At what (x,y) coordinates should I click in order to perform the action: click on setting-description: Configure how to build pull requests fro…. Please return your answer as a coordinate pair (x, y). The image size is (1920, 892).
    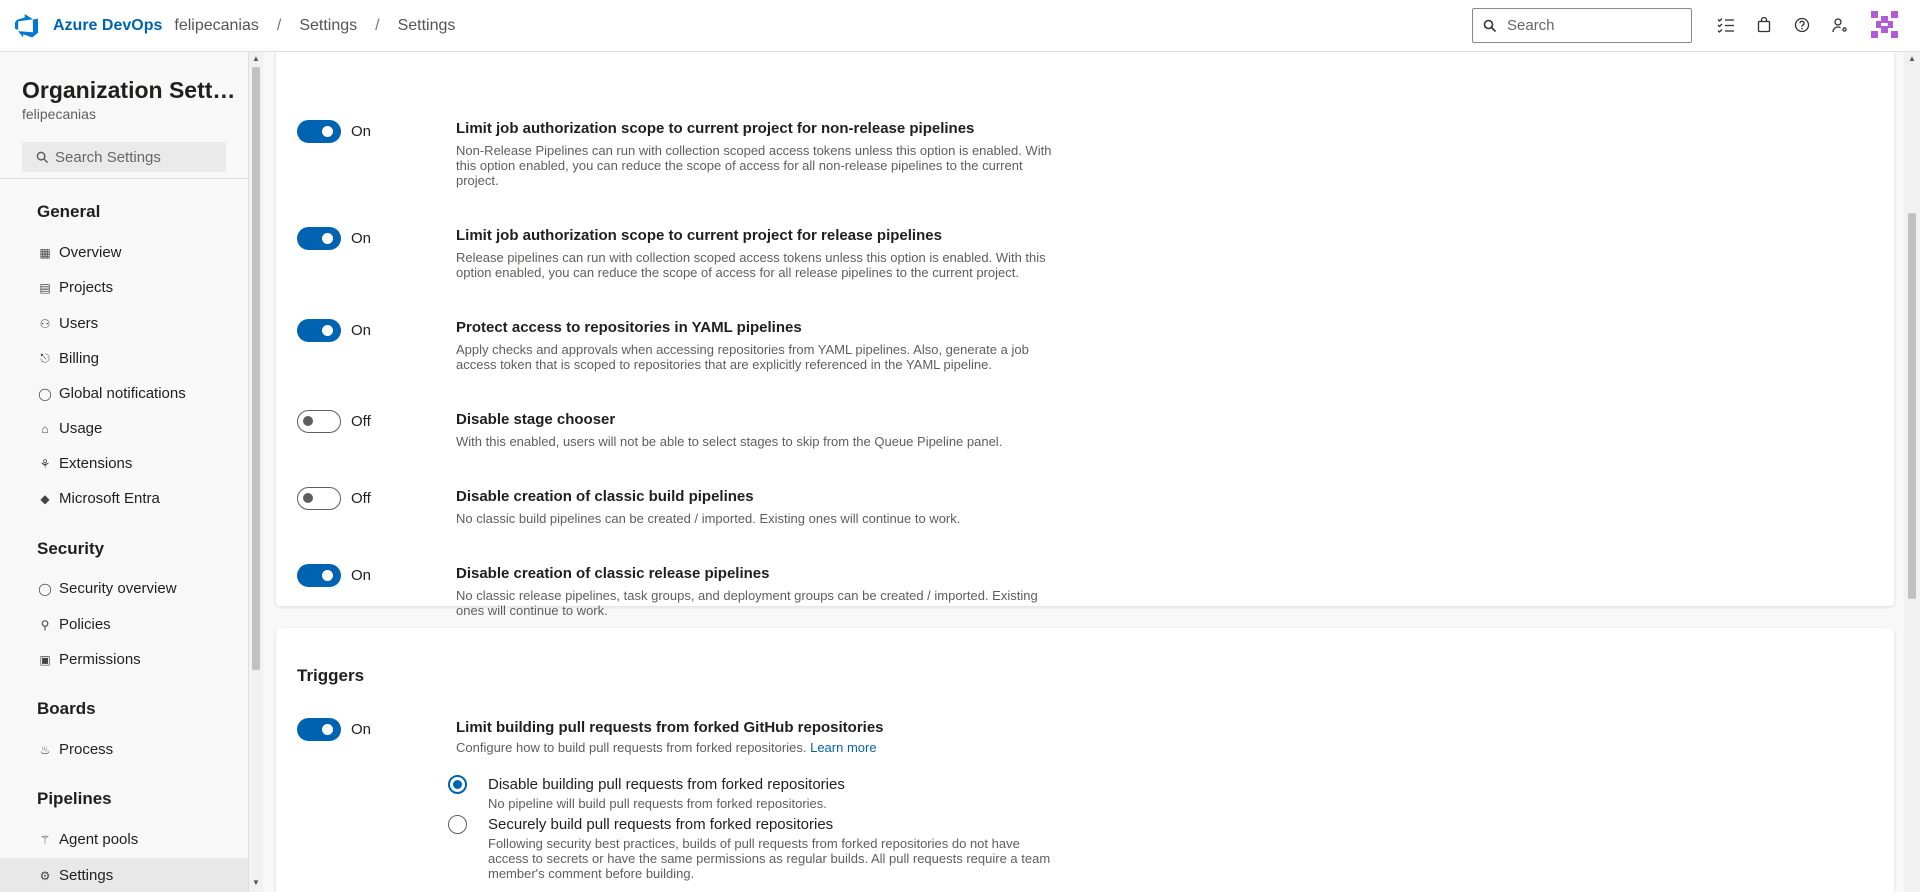
    Looking at the image, I should click on (761, 747).